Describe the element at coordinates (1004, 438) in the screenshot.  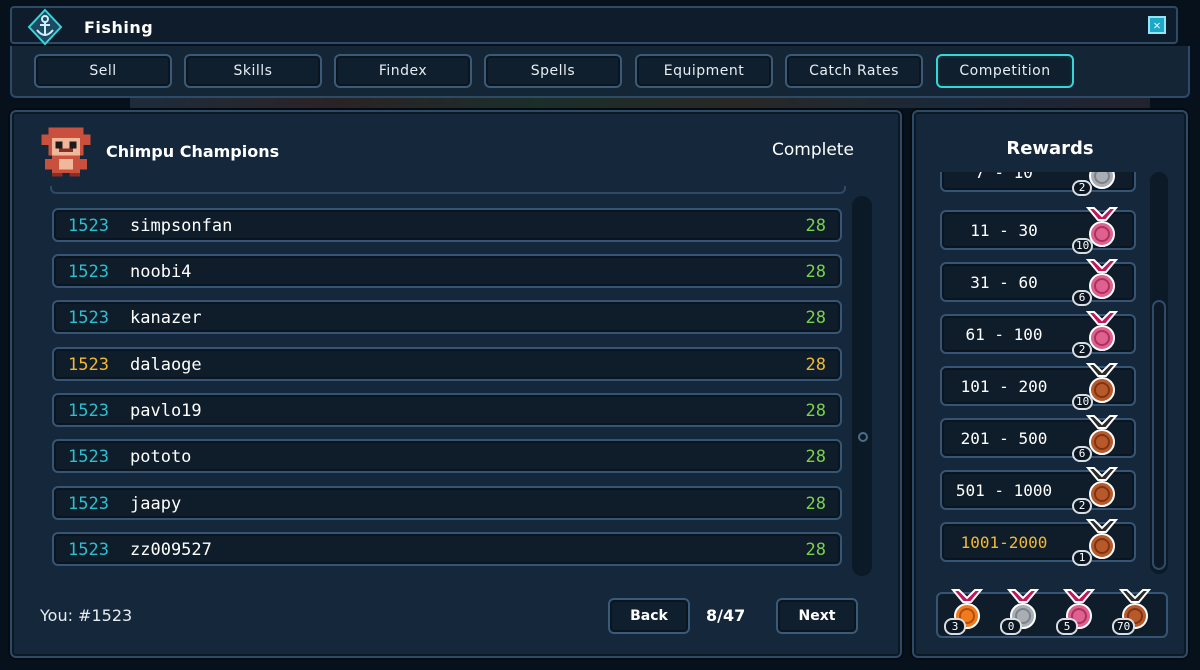
I see `rank-range: 201 - 500` at that location.